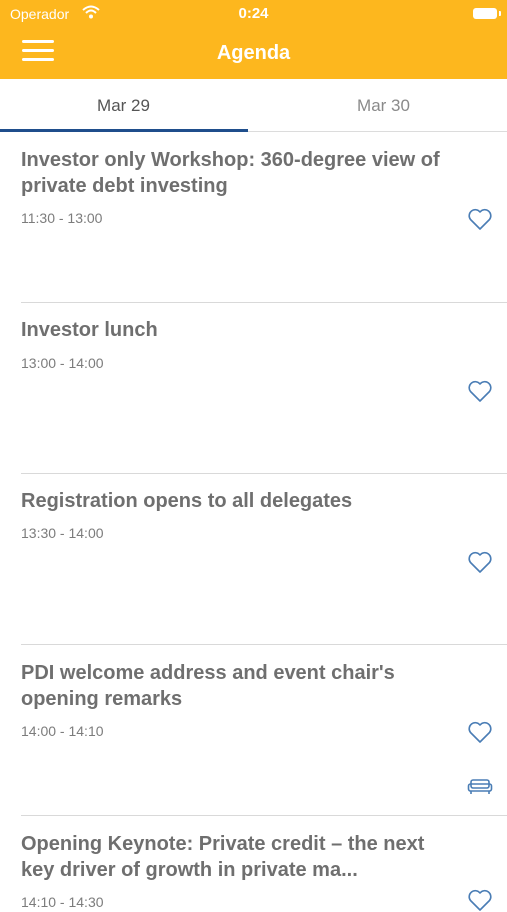  Describe the element at coordinates (253, 105) in the screenshot. I see `date-tabs: Mar 29 Mar 30` at that location.